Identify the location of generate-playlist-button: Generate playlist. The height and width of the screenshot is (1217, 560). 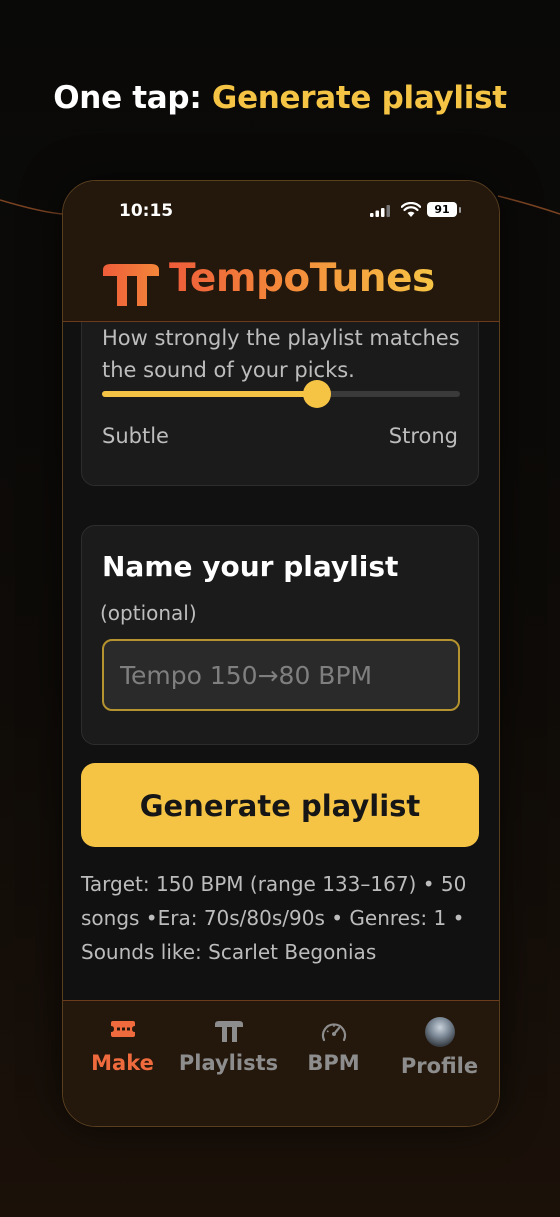
(280, 805).